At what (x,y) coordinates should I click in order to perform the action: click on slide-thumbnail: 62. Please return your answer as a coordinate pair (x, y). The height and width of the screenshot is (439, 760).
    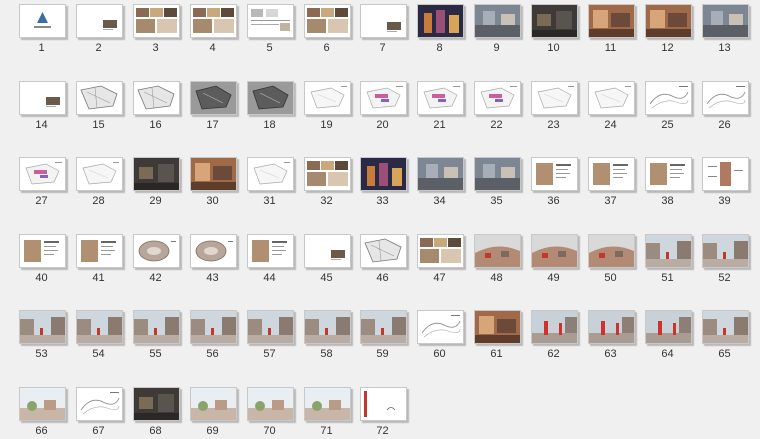
    Looking at the image, I should click on (559, 335).